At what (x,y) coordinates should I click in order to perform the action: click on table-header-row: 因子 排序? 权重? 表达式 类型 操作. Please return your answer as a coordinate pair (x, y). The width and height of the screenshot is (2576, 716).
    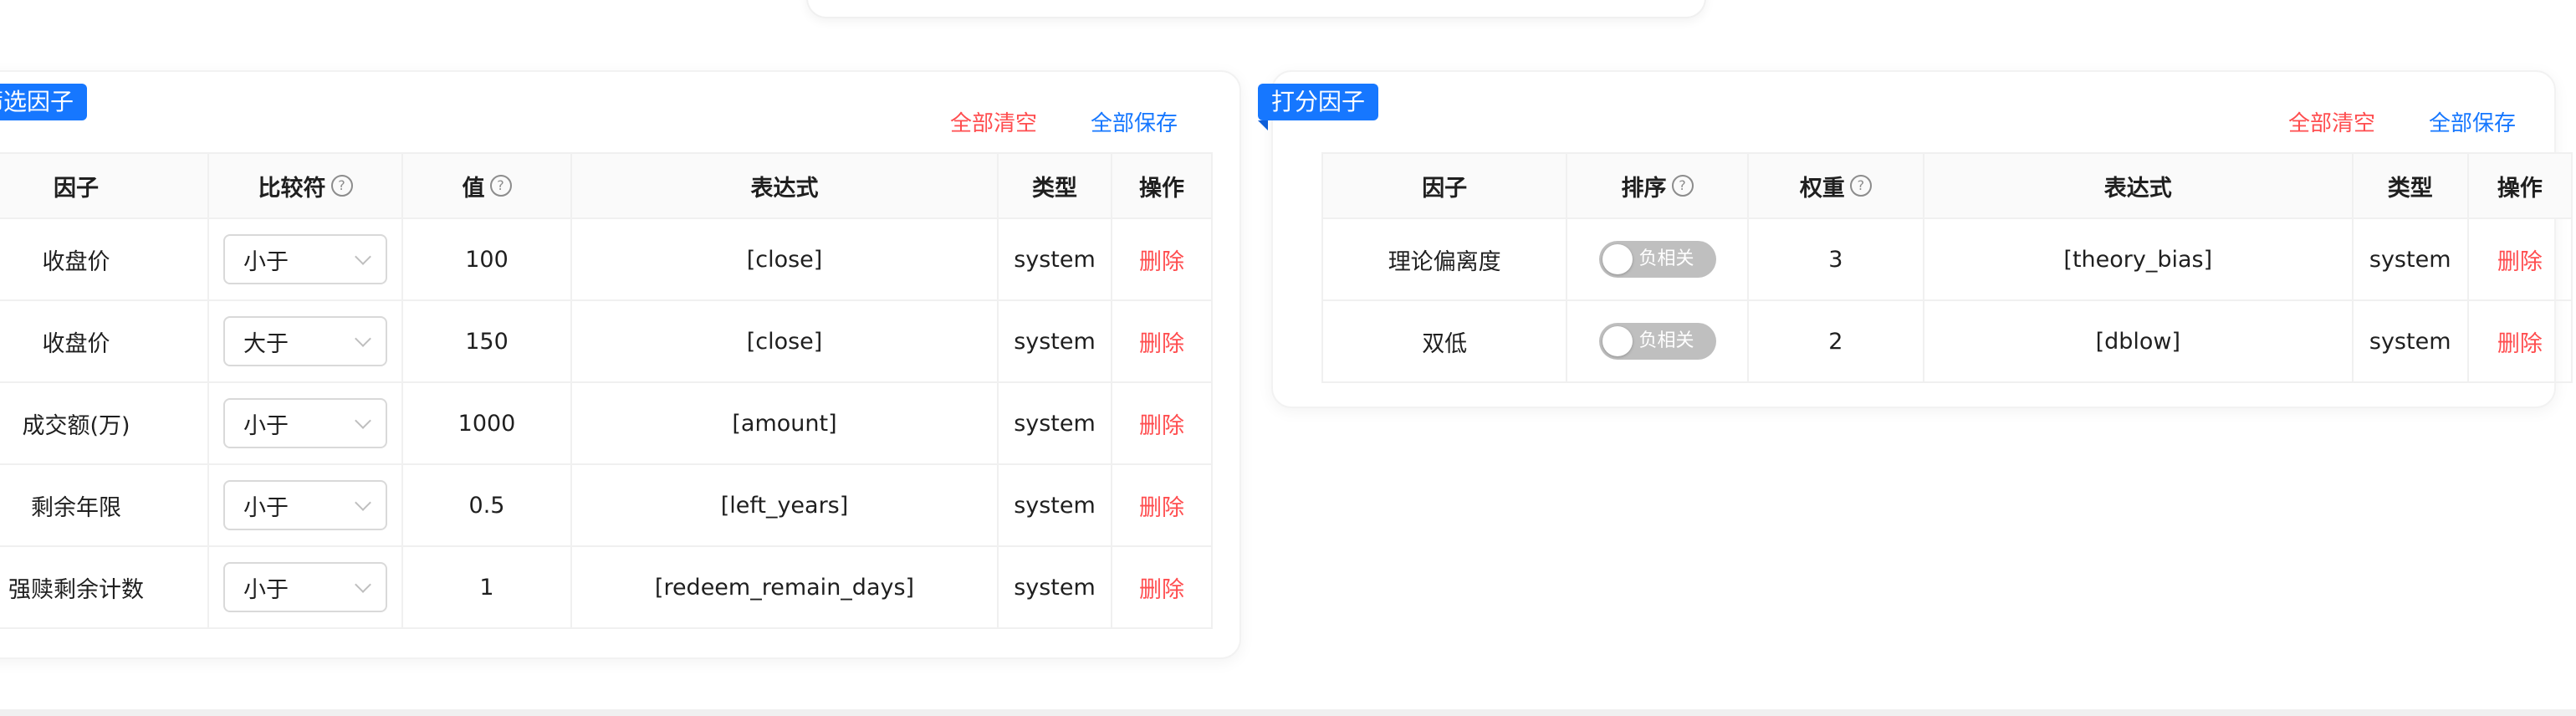
    Looking at the image, I should click on (1947, 185).